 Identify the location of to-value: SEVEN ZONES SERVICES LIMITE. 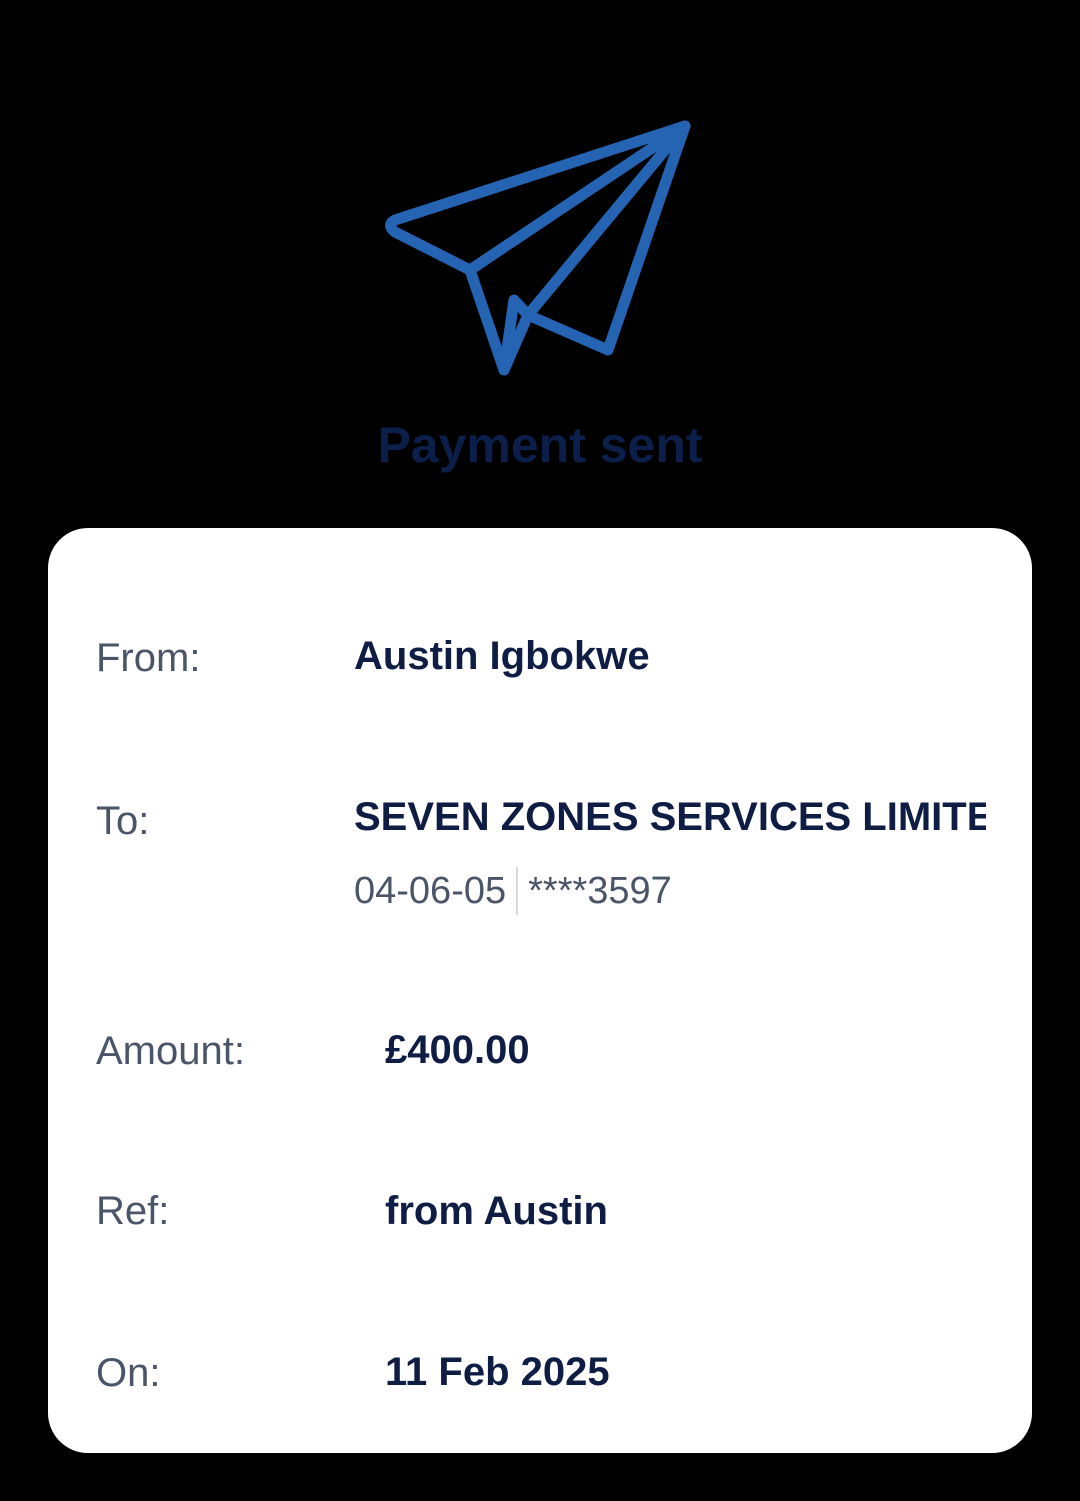
(670, 817).